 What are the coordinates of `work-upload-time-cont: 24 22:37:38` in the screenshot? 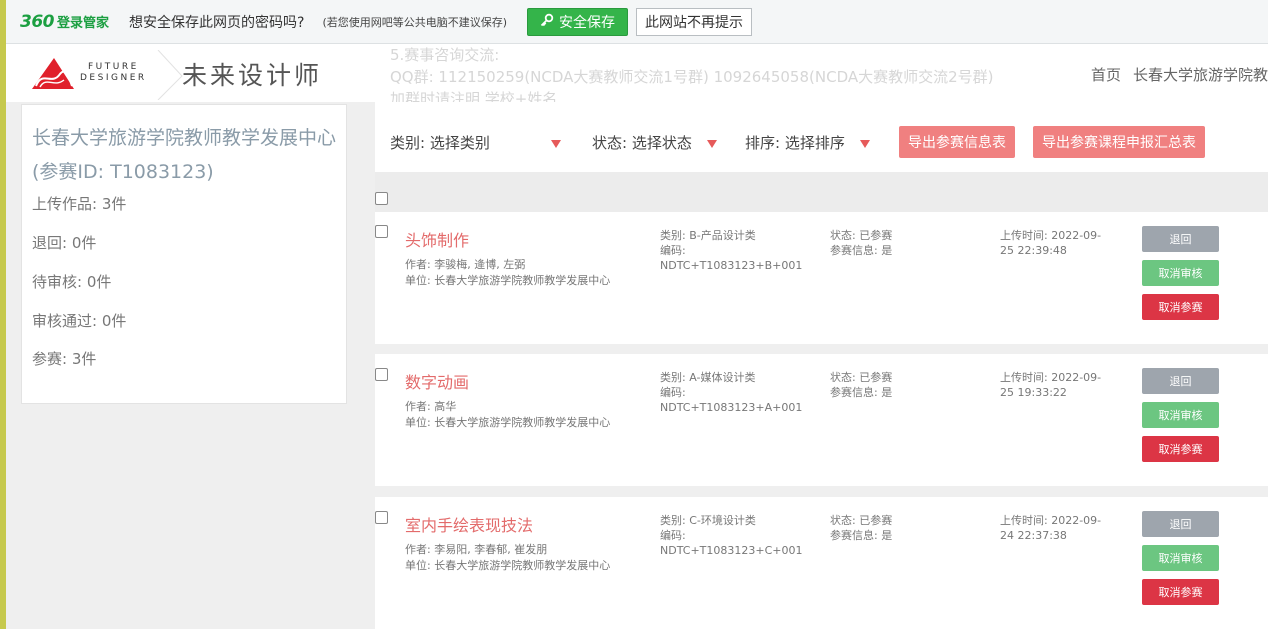 It's located at (1033, 535).